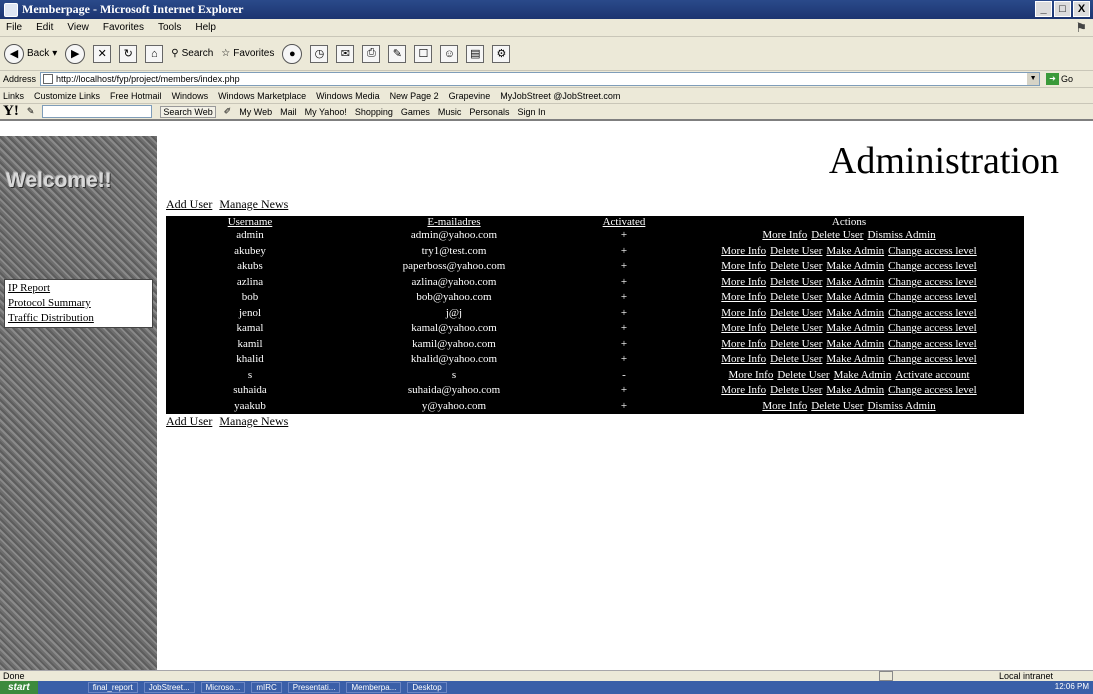 This screenshot has width=1093, height=694. I want to click on menu-edit: Edit, so click(44, 27).